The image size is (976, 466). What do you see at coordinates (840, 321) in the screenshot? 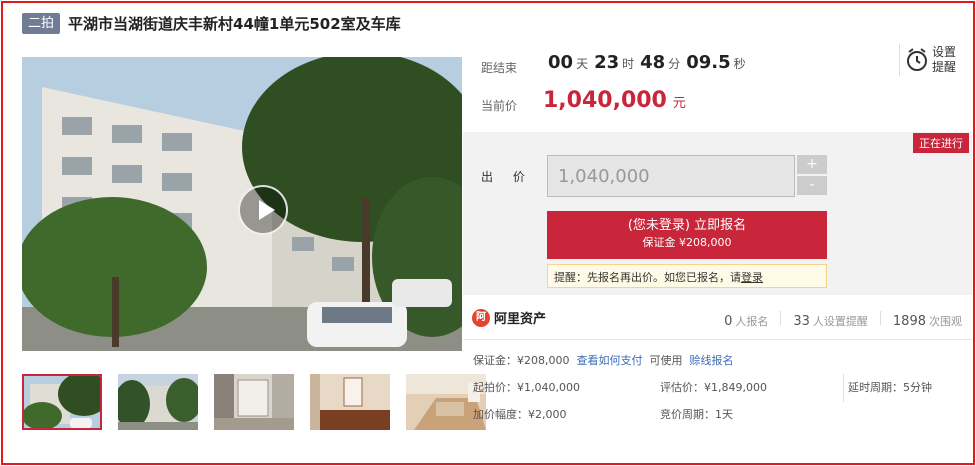
I see `reminder-unit: 人设置提醒` at bounding box center [840, 321].